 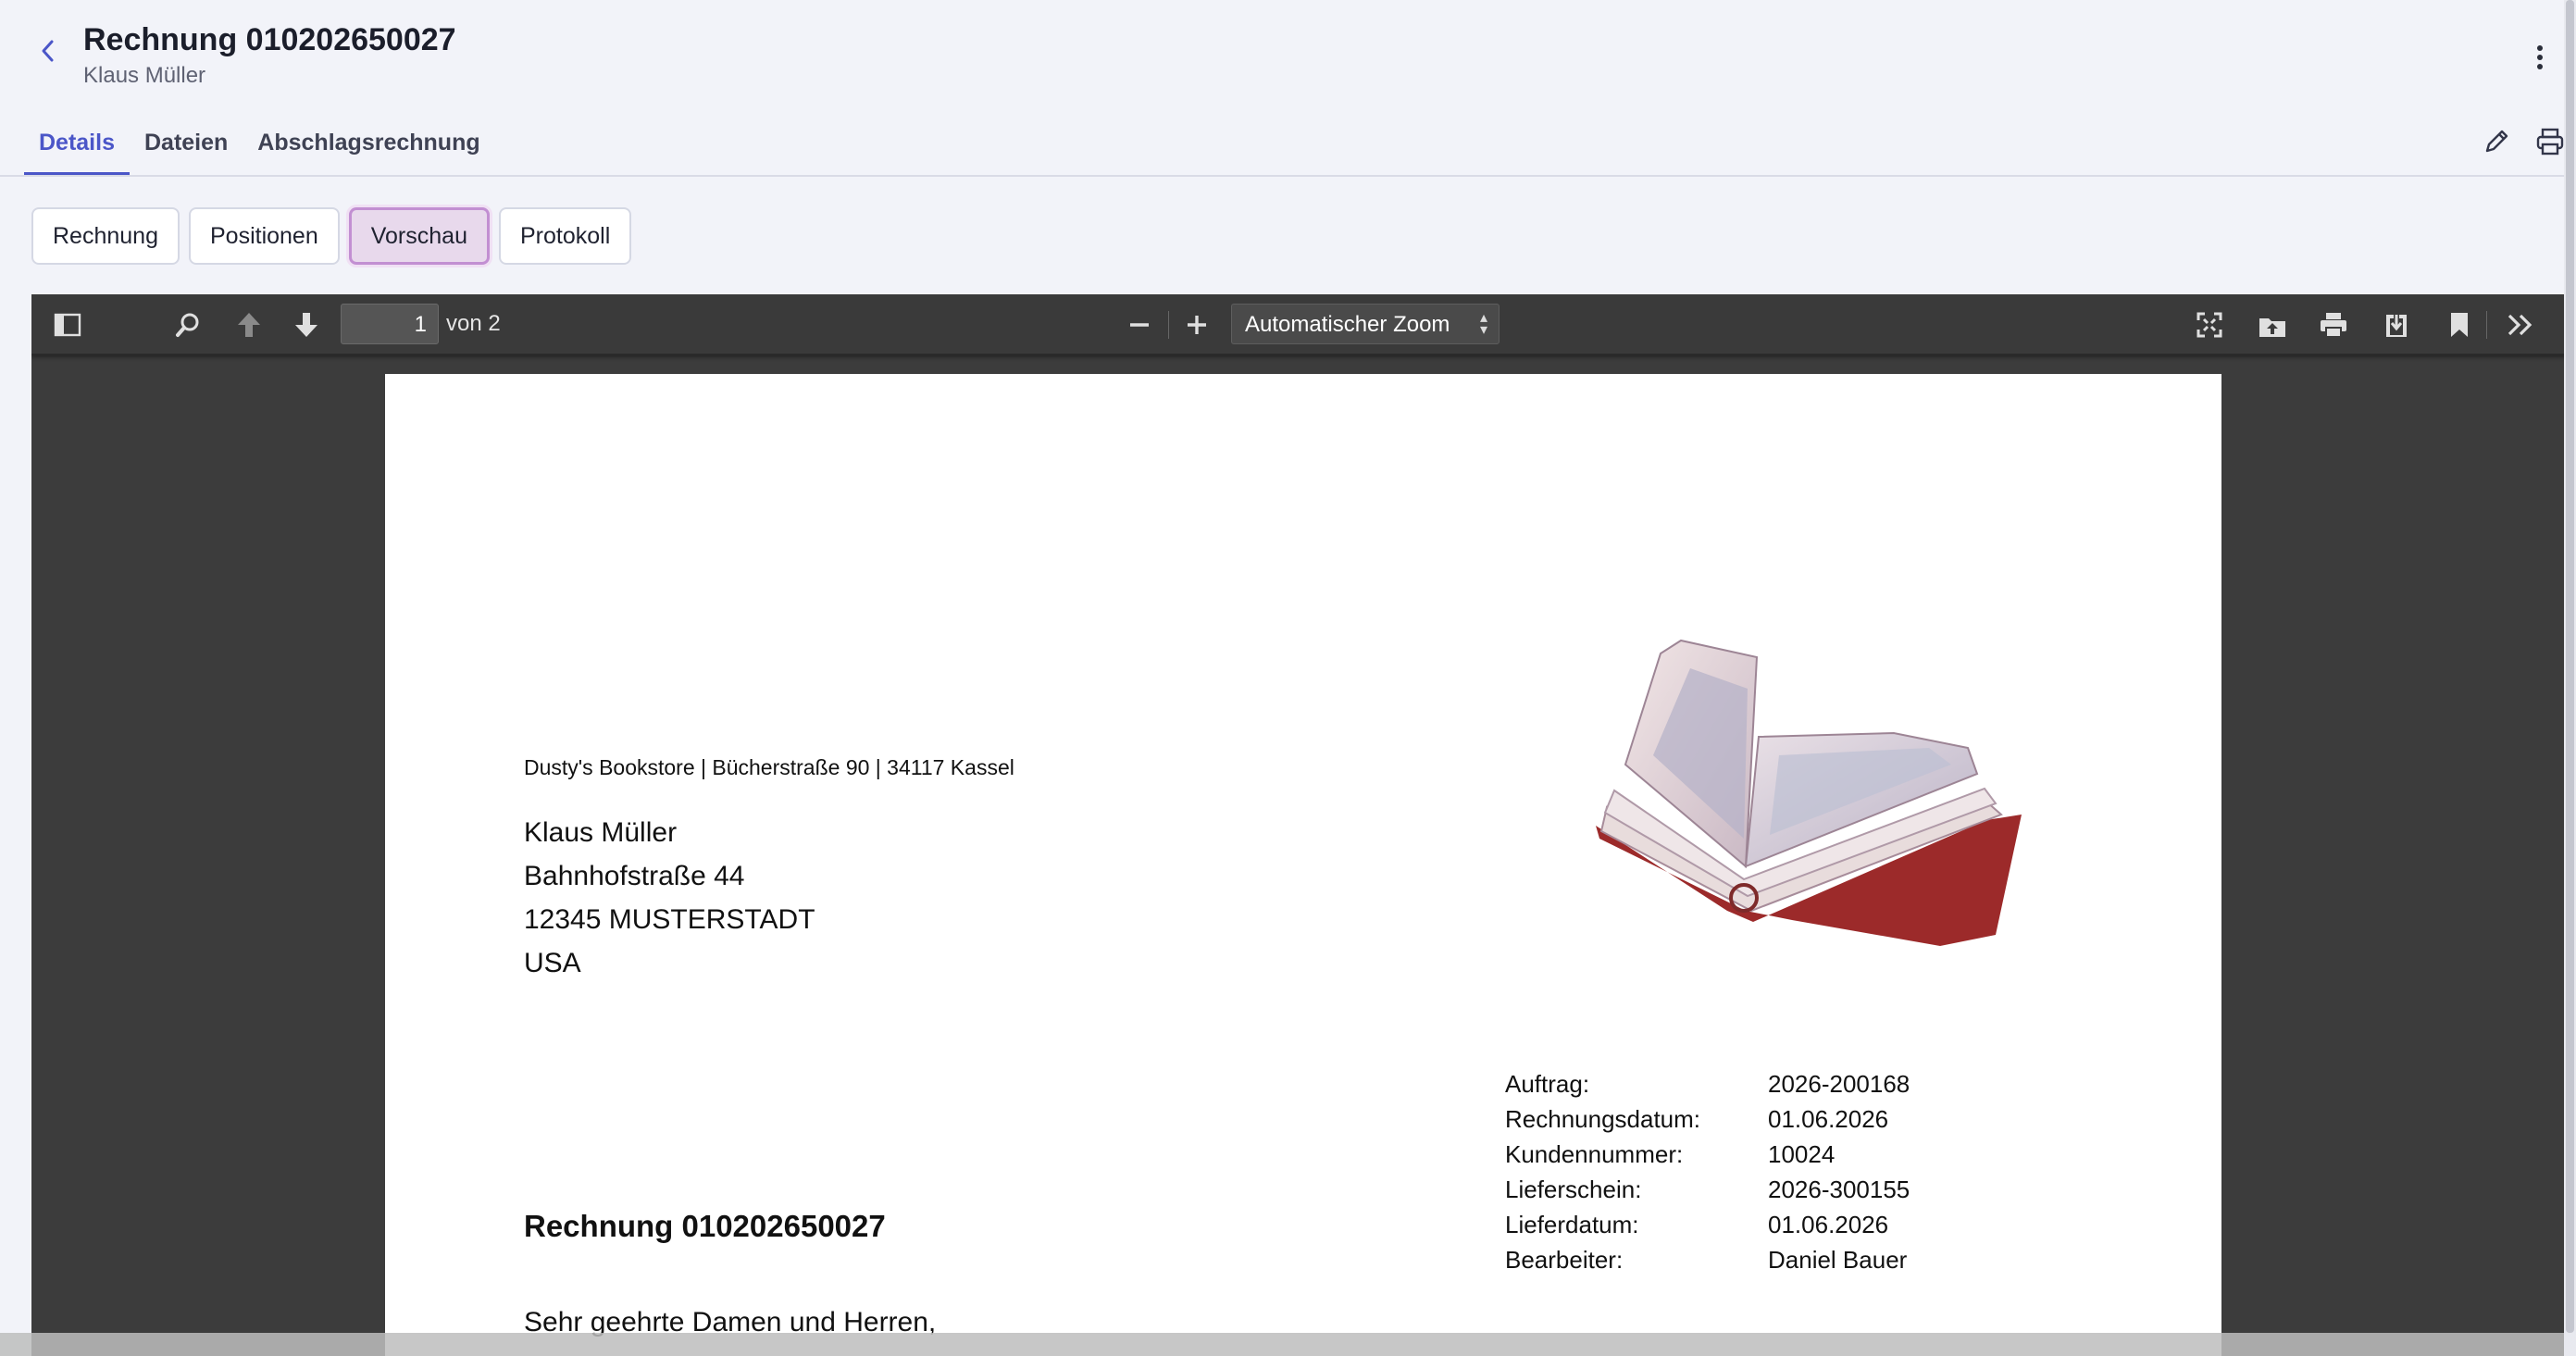 What do you see at coordinates (419, 236) in the screenshot?
I see `subnav-vorschau-button: Vorschau` at bounding box center [419, 236].